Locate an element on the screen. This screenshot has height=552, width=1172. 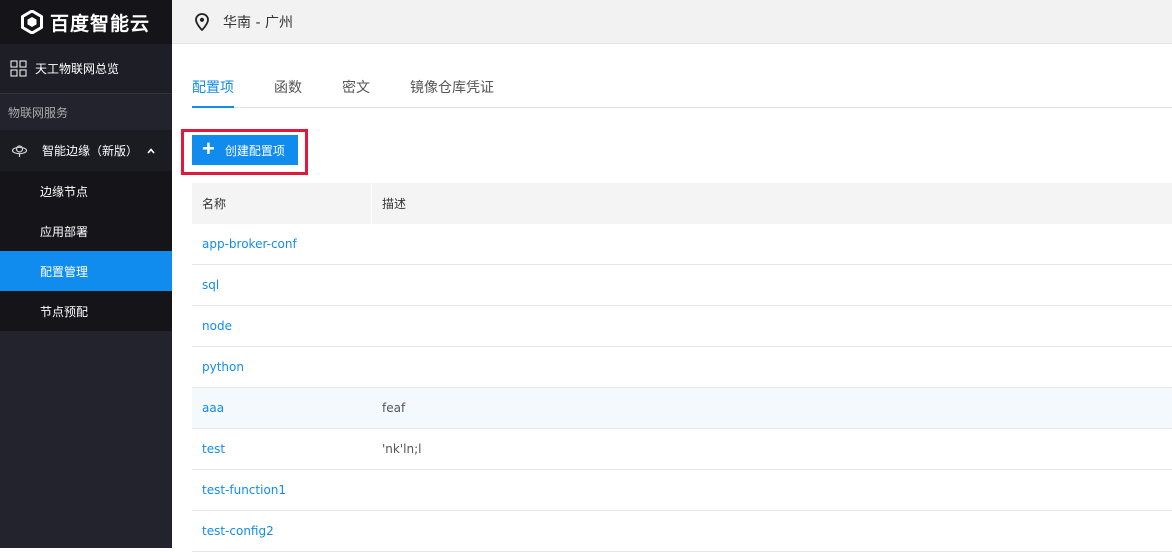
sidebar-item-overview: 天工物联网总览 is located at coordinates (86, 69).